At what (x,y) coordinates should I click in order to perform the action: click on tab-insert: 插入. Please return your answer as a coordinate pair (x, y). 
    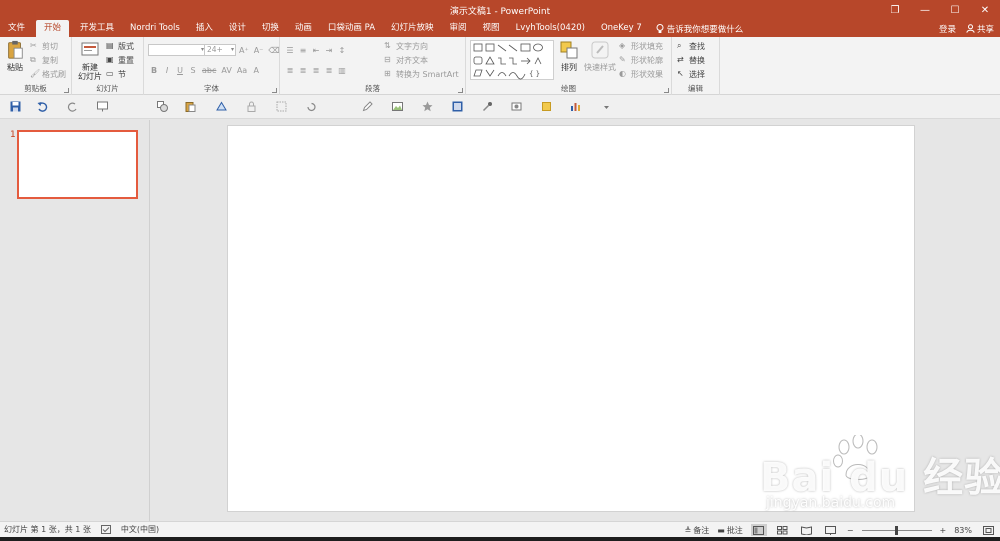
    Looking at the image, I should click on (204, 28).